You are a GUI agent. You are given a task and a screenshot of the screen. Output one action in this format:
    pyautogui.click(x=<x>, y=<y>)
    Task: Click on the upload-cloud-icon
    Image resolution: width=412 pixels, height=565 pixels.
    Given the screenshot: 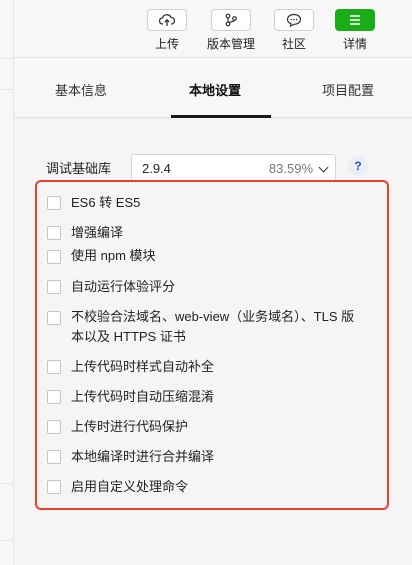 What is the action you would take?
    pyautogui.click(x=167, y=20)
    